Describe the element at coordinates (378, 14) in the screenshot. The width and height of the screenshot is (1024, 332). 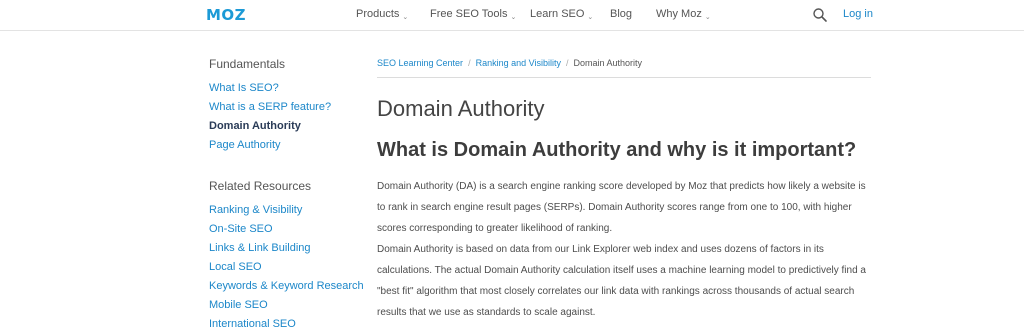
I see `nav-products-label: Products` at that location.